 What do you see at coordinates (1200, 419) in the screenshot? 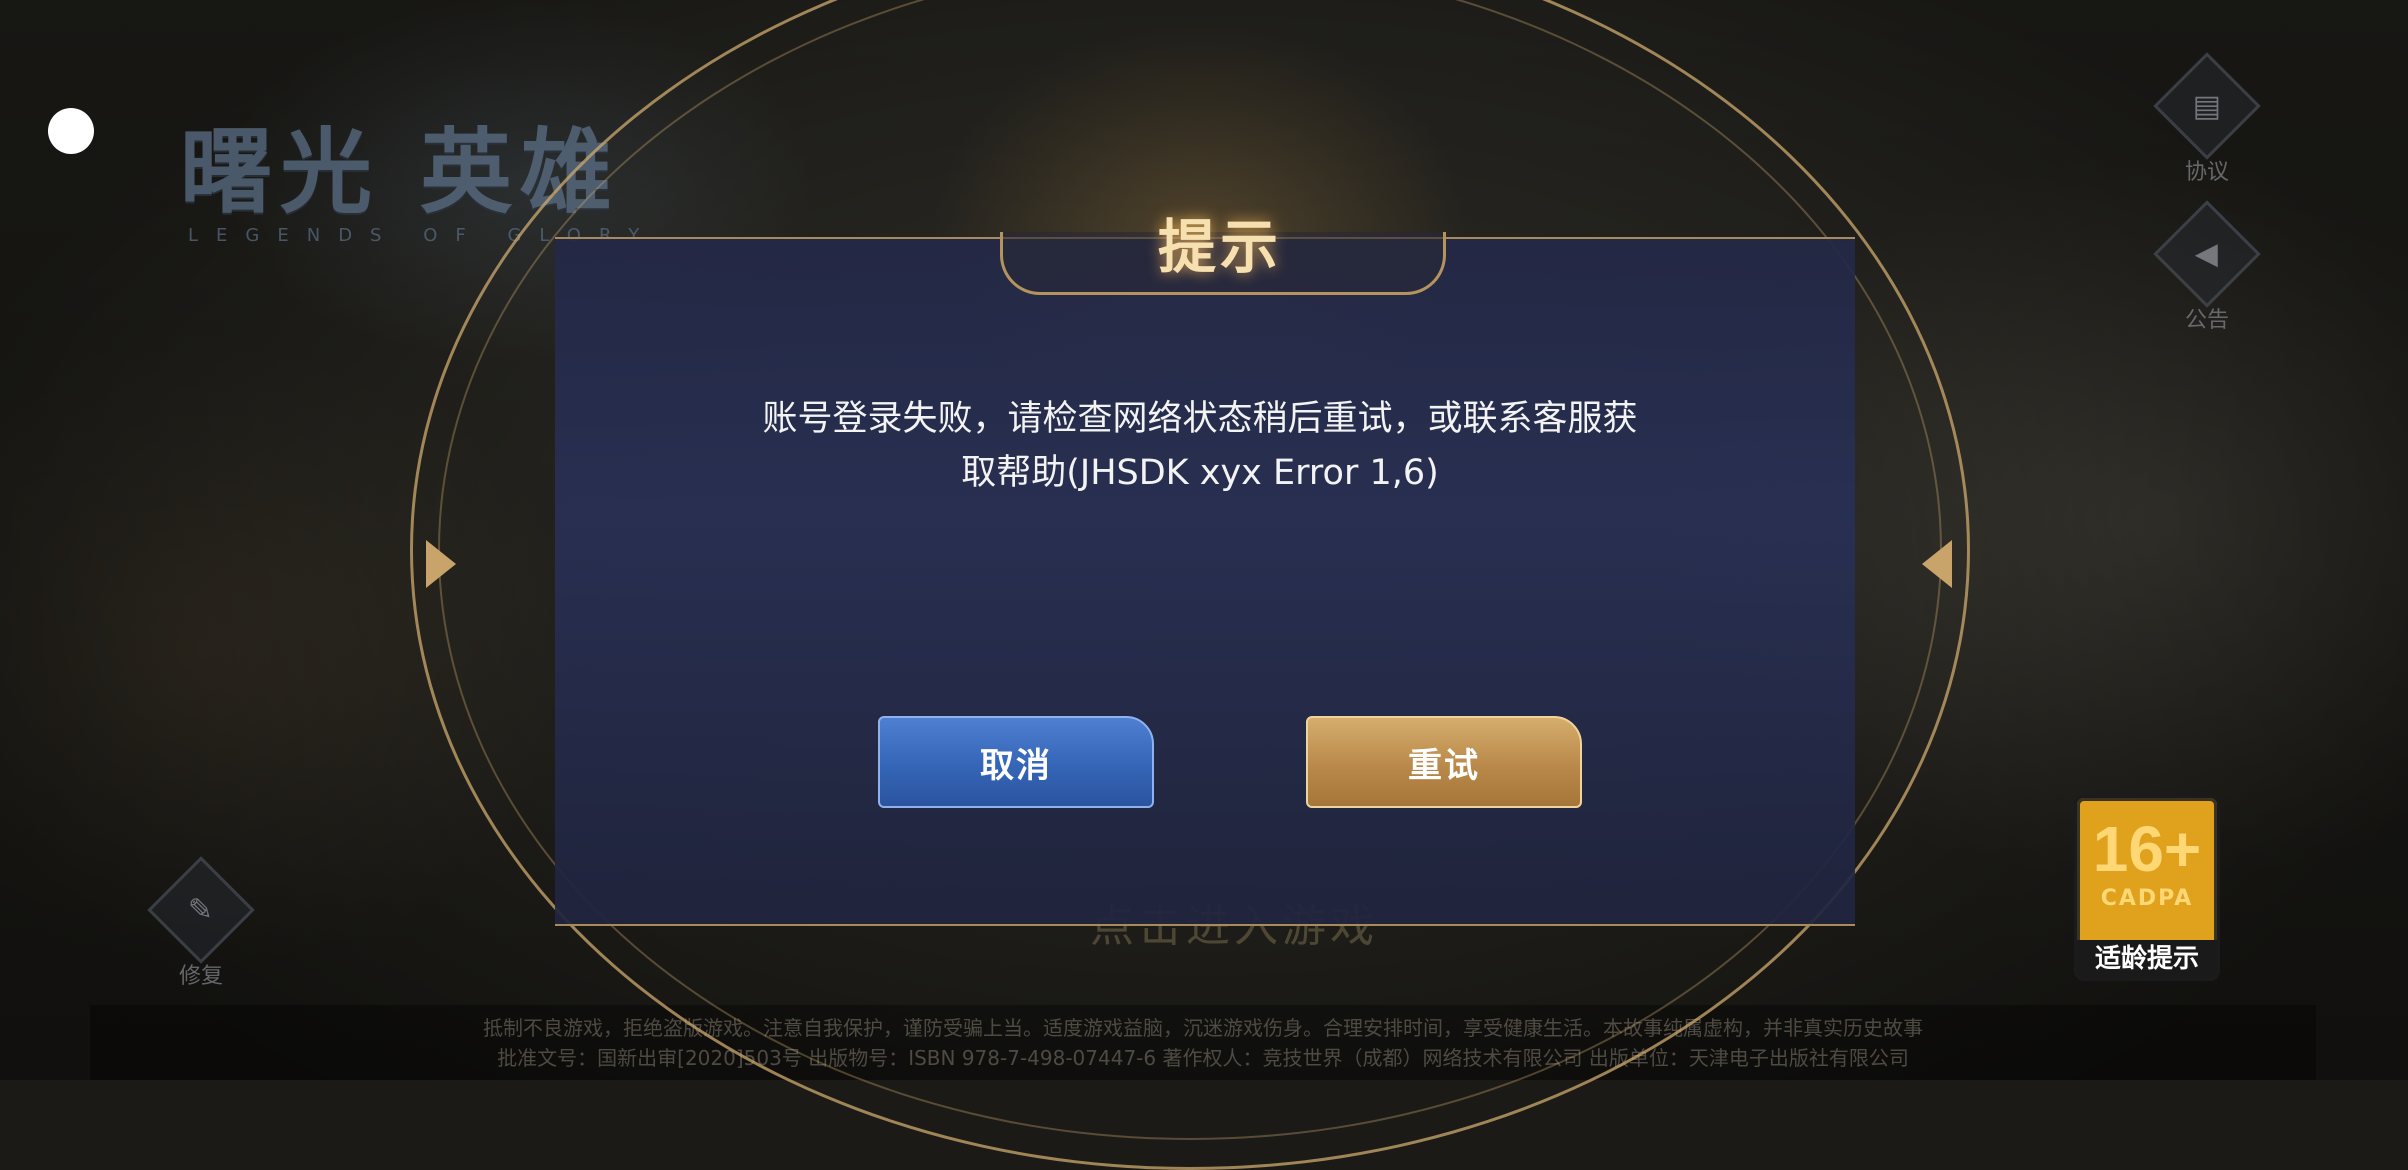
I see `dialog-message-line-1: 账号登录失败，请检查网络状态稍后重试，或联系客服获` at bounding box center [1200, 419].